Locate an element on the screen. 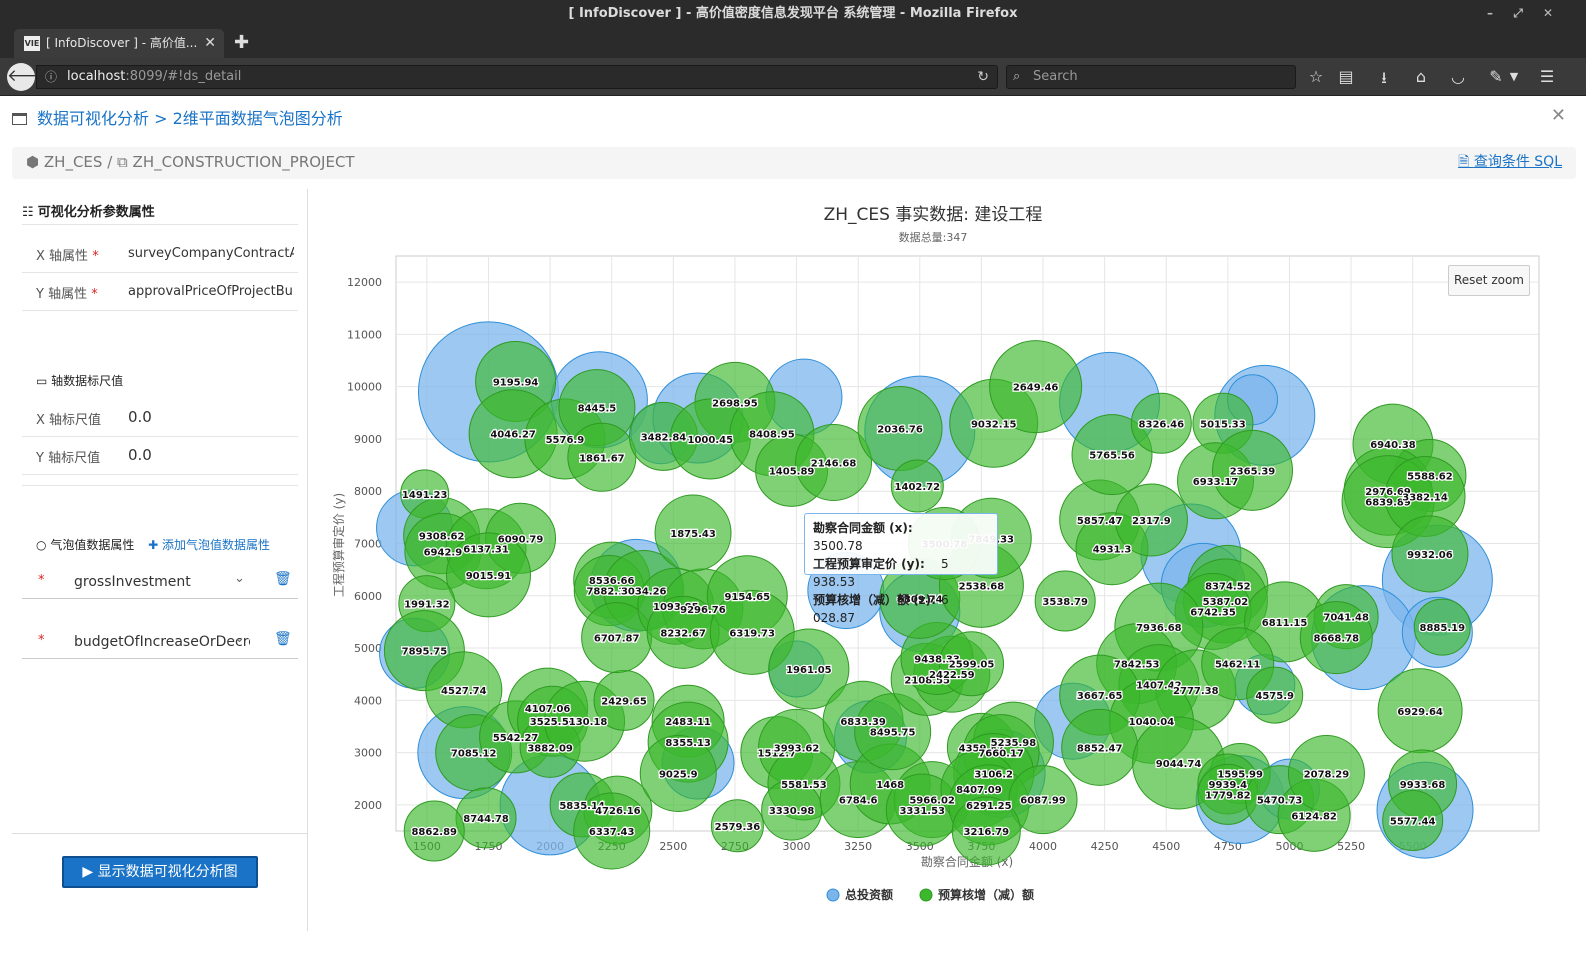 Image resolution: width=1586 pixels, height=960 pixels. data-label: 5542.27 is located at coordinates (516, 738).